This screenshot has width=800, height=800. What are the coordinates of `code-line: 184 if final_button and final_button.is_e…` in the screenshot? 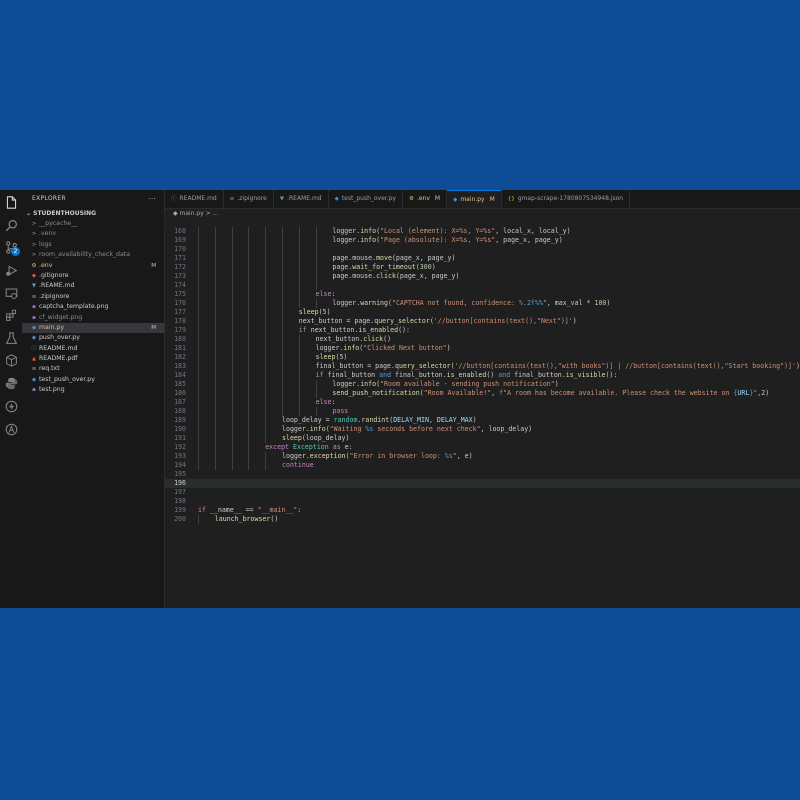 It's located at (482, 375).